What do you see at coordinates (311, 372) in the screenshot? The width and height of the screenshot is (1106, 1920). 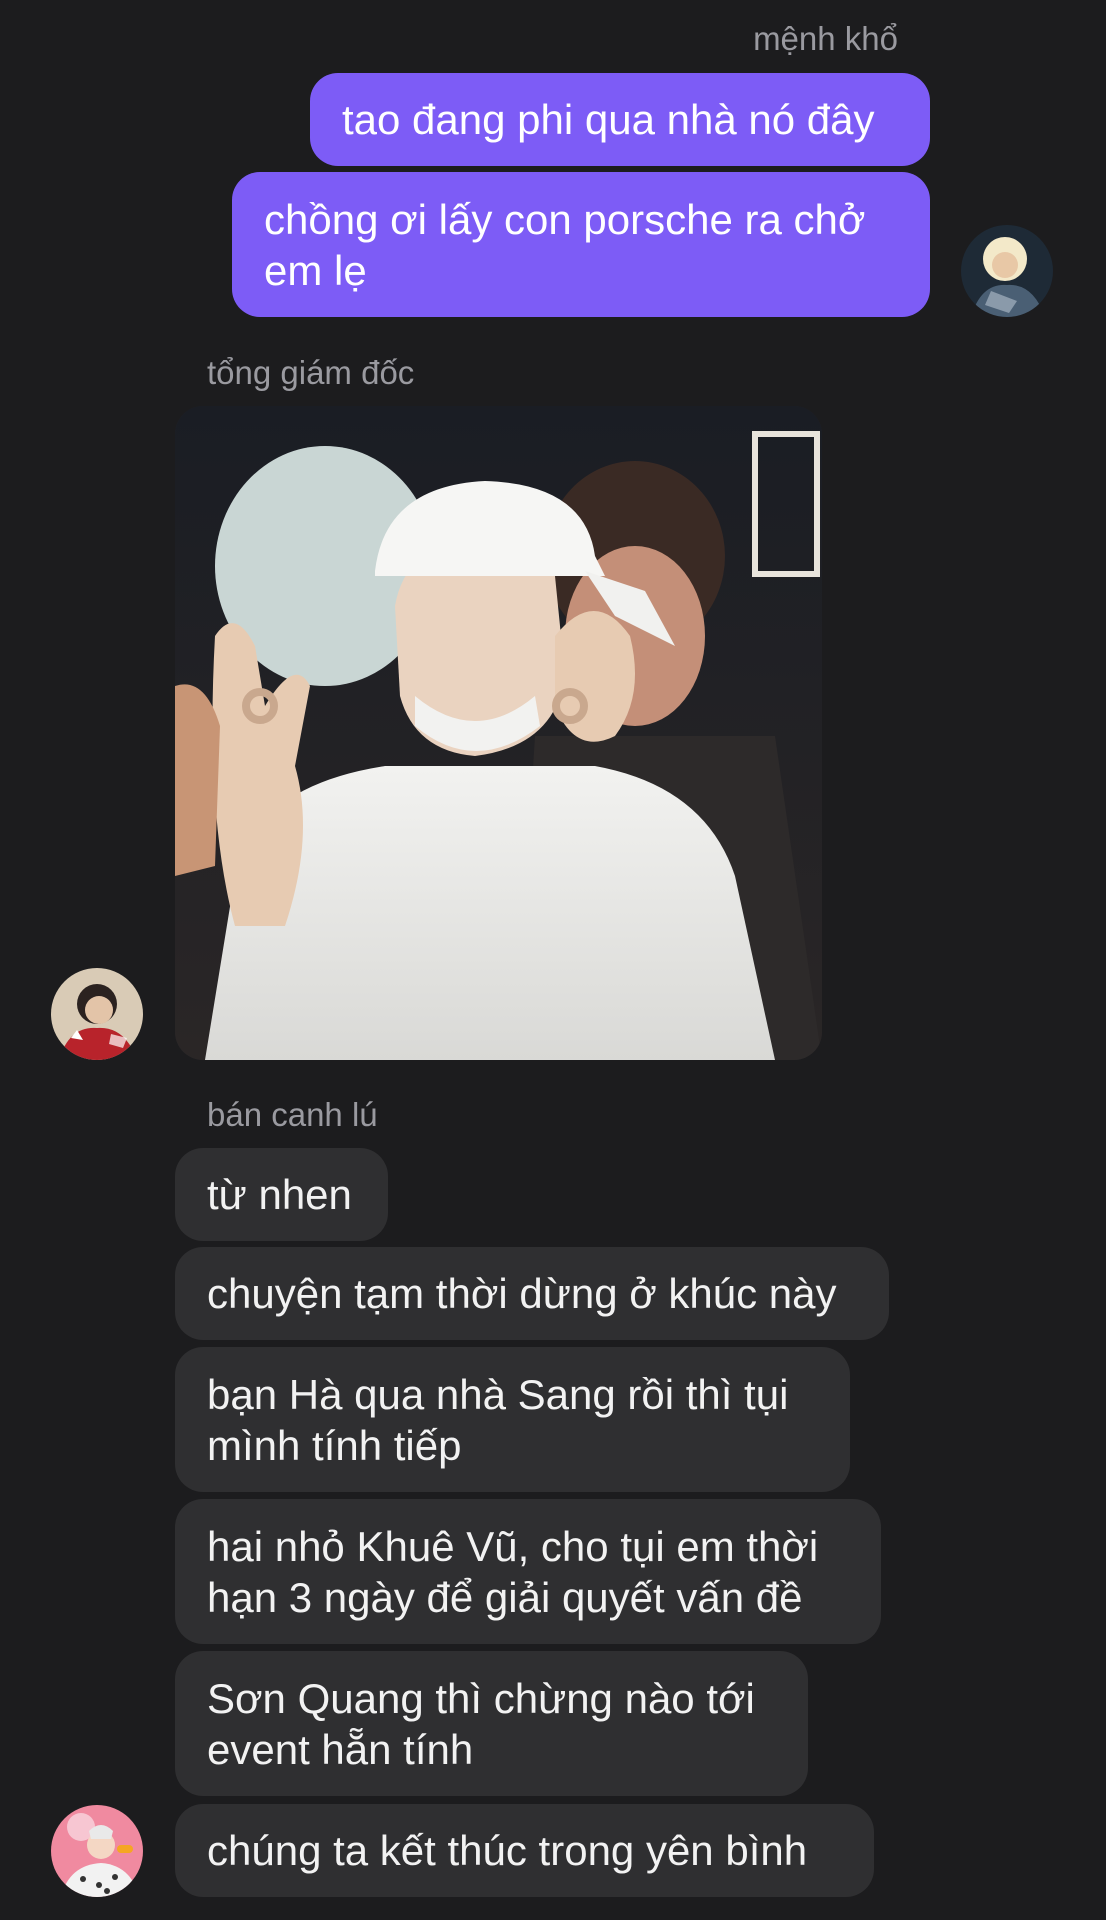 I see `sender-name-photo: tổng giám đốc` at bounding box center [311, 372].